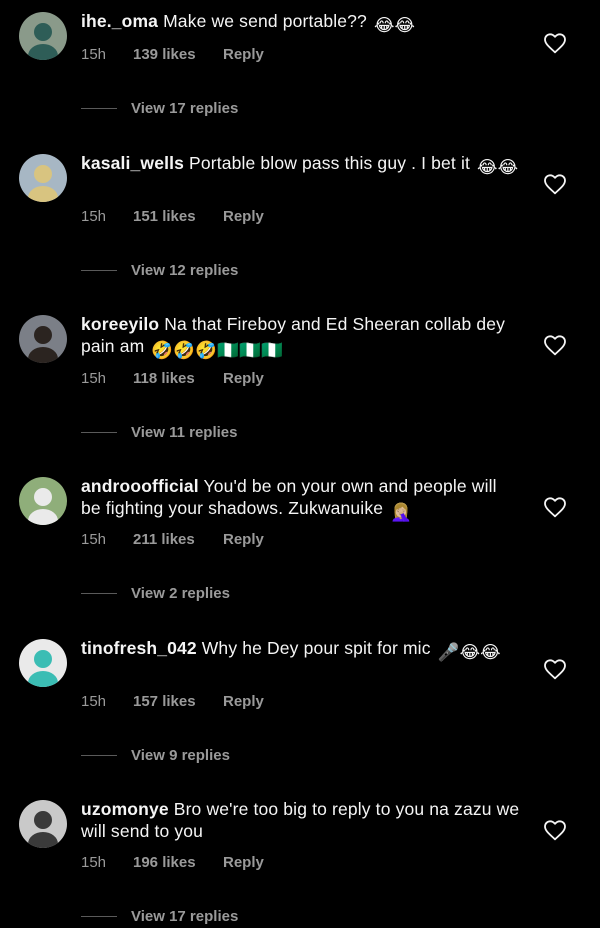 This screenshot has width=600, height=928. What do you see at coordinates (132, 163) in the screenshot?
I see `comment-username: kasali_wells` at bounding box center [132, 163].